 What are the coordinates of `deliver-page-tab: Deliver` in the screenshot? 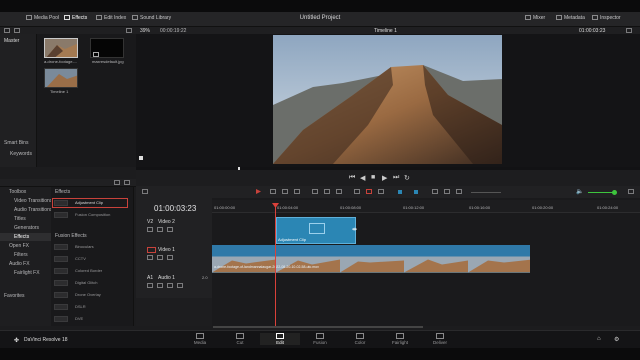 It's located at (440, 339).